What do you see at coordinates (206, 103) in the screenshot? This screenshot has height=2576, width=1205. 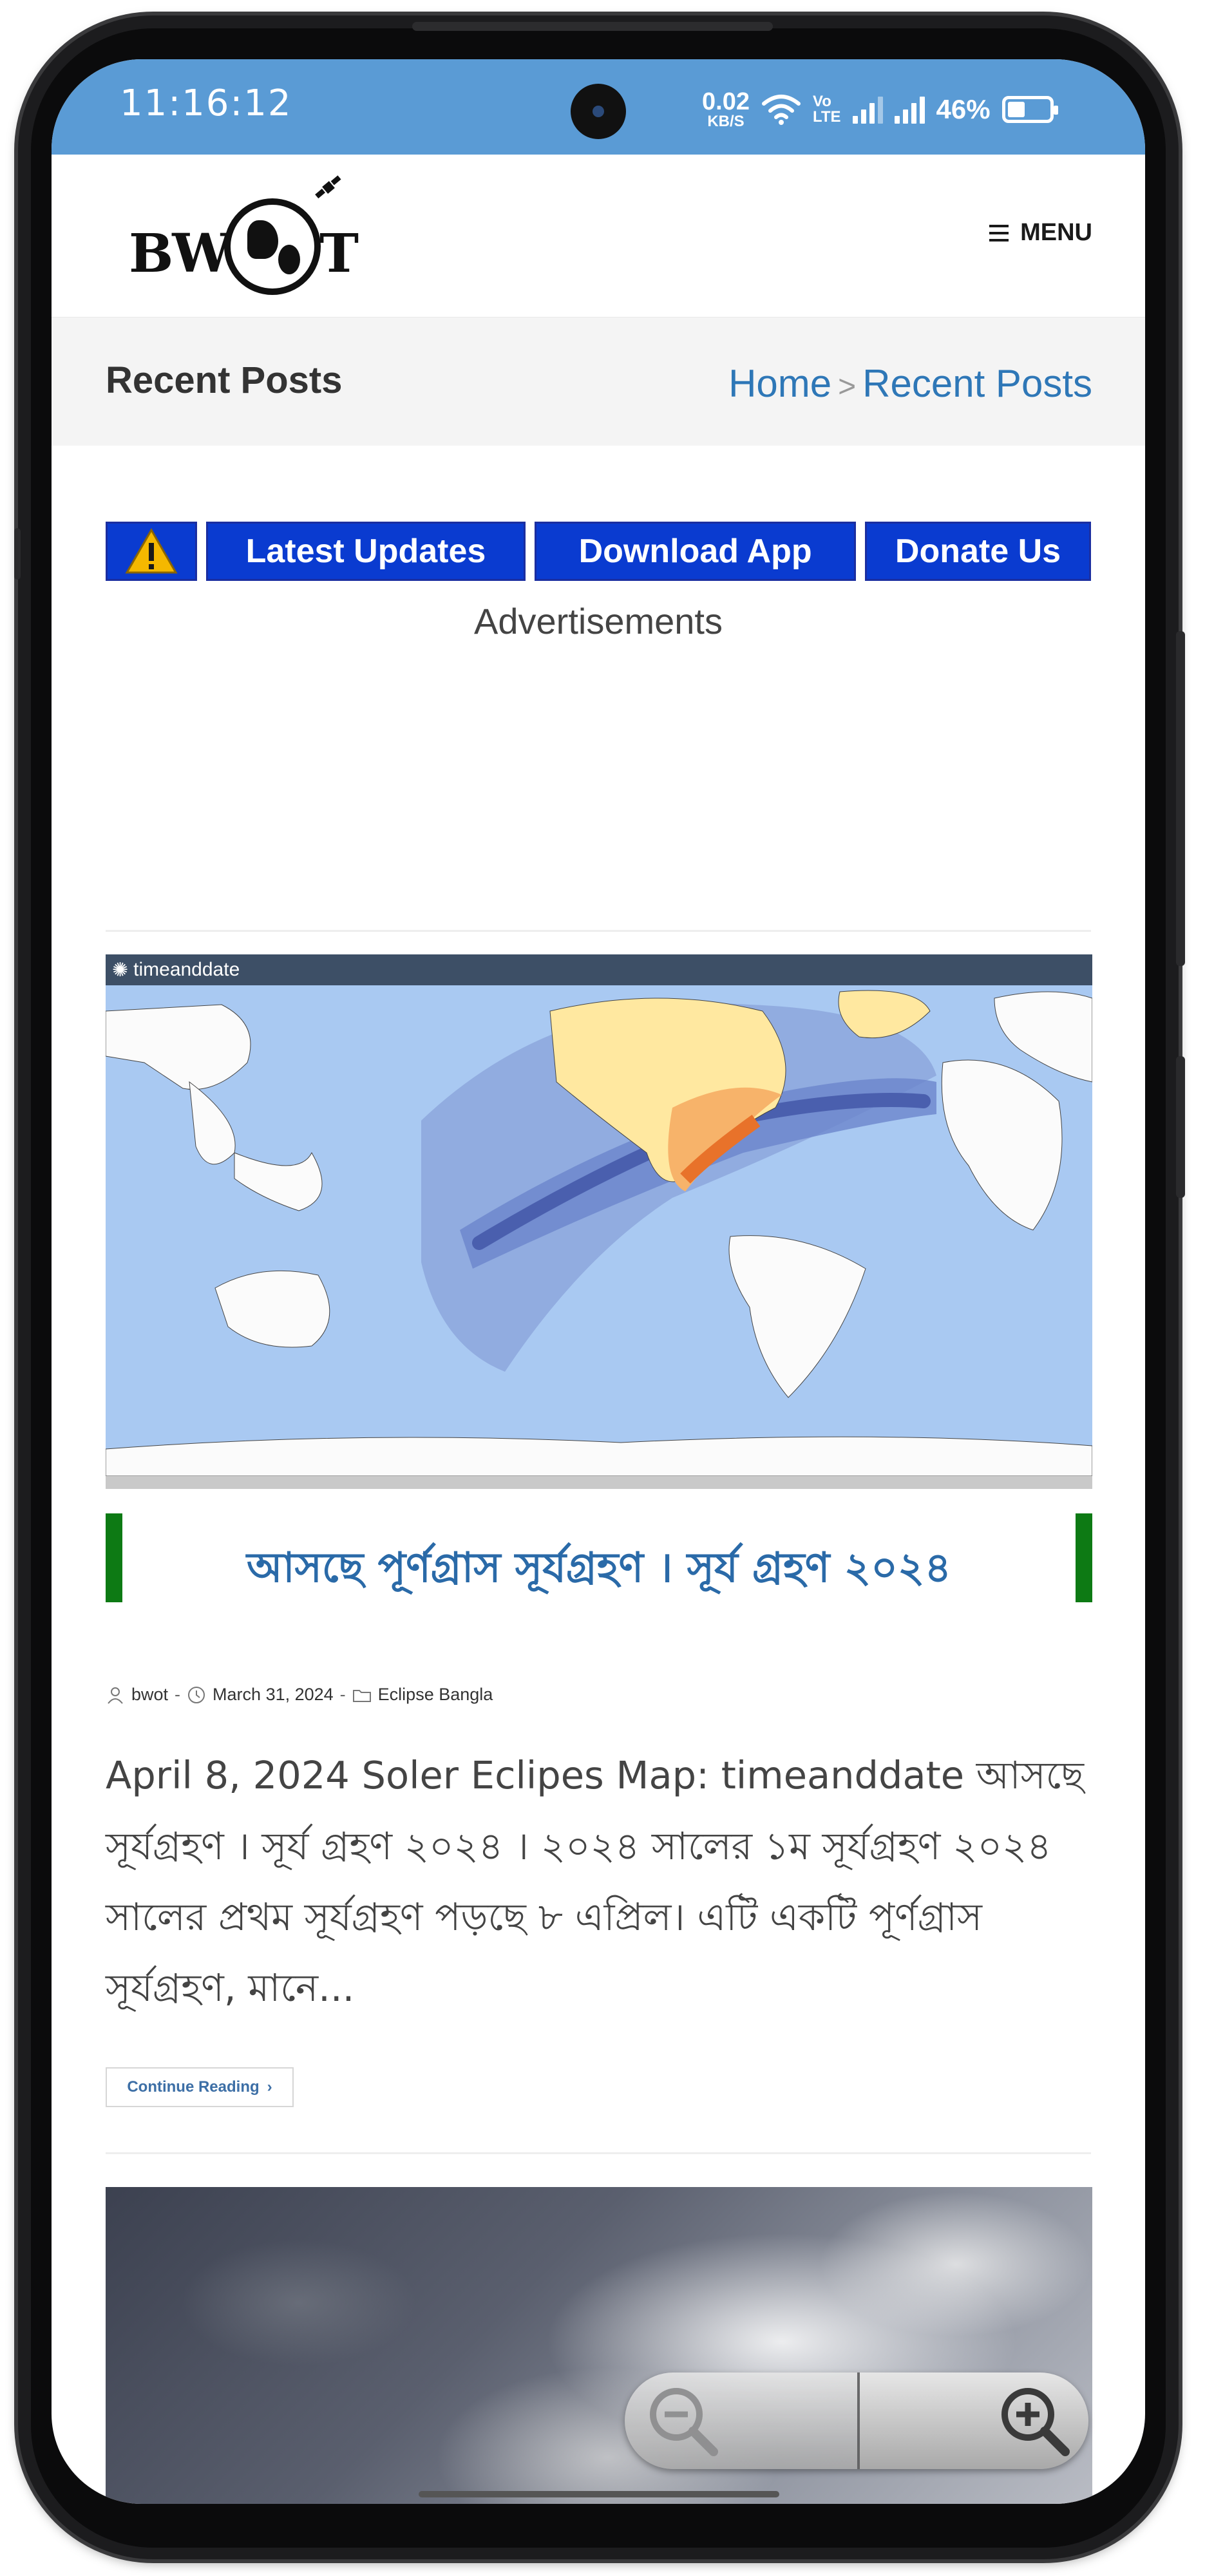 I see `status-time: 11:16:12` at bounding box center [206, 103].